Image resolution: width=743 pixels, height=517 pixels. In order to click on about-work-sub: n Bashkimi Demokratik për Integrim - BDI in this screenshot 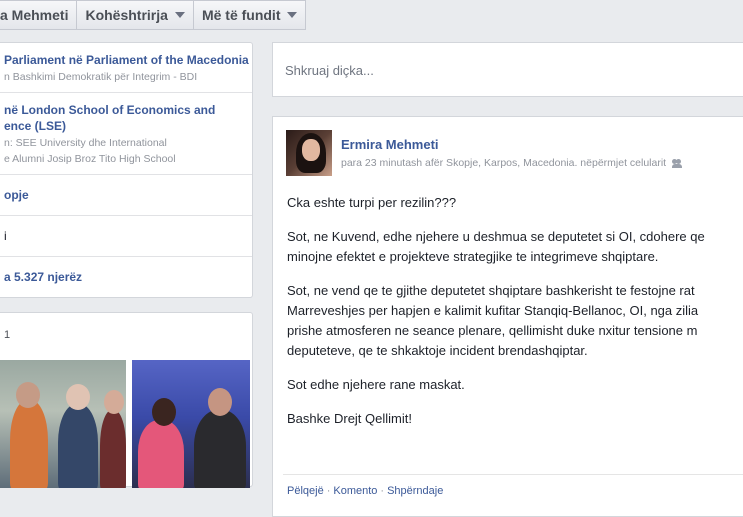, I will do `click(101, 77)`.